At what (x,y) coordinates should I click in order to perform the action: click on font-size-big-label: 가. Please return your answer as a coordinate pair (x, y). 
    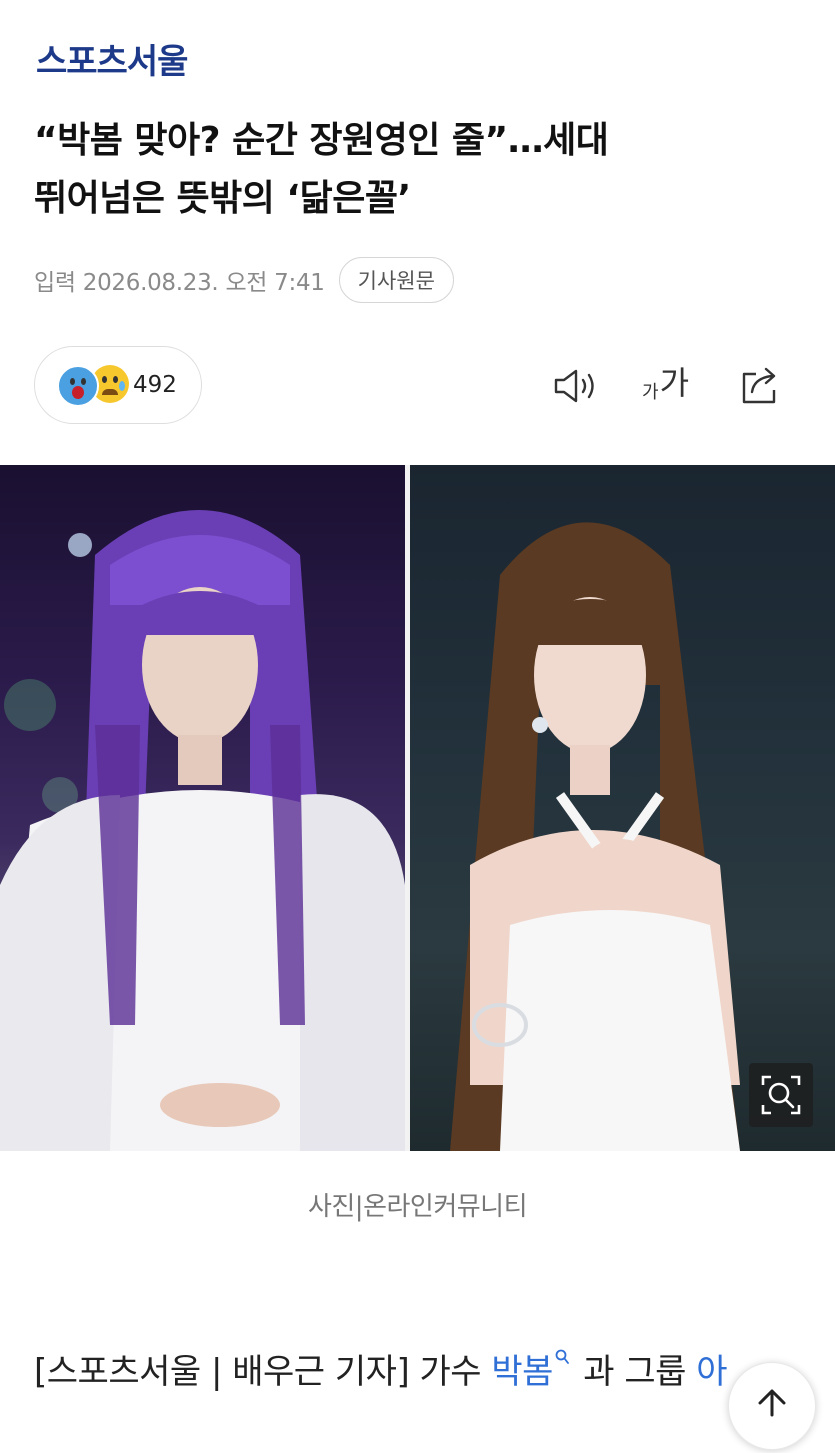
    Looking at the image, I should click on (674, 383).